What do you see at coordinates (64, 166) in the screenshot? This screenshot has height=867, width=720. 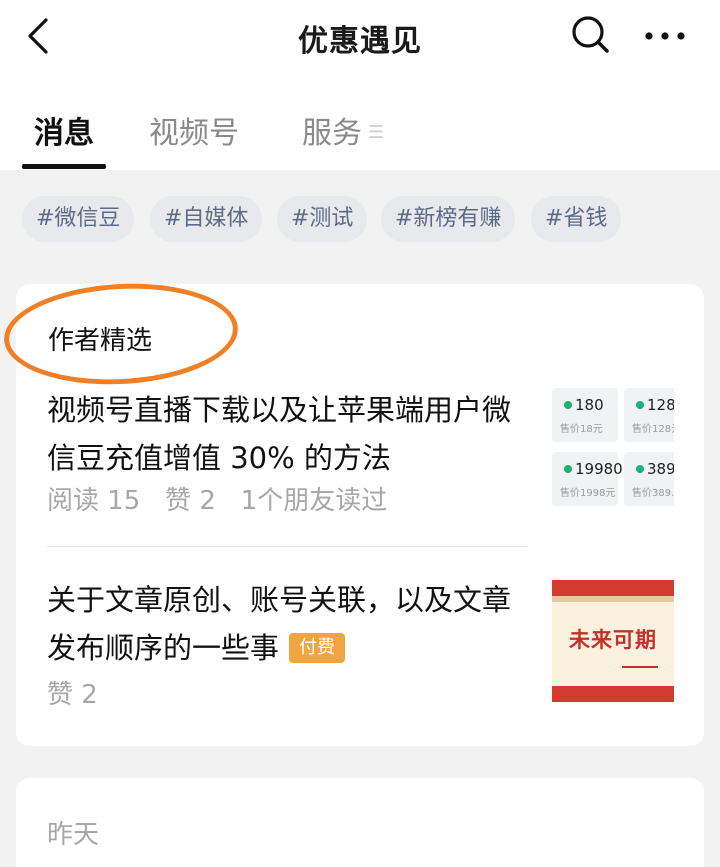 I see `active-tab-indicator` at bounding box center [64, 166].